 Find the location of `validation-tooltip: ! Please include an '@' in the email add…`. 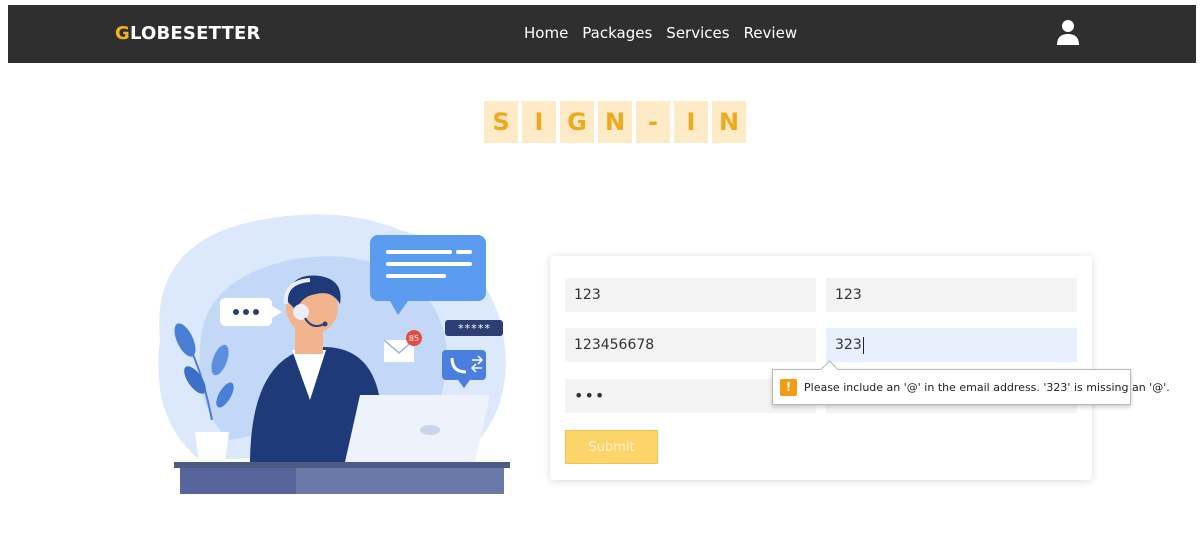

validation-tooltip: ! Please include an '@' in the email add… is located at coordinates (971, 387).